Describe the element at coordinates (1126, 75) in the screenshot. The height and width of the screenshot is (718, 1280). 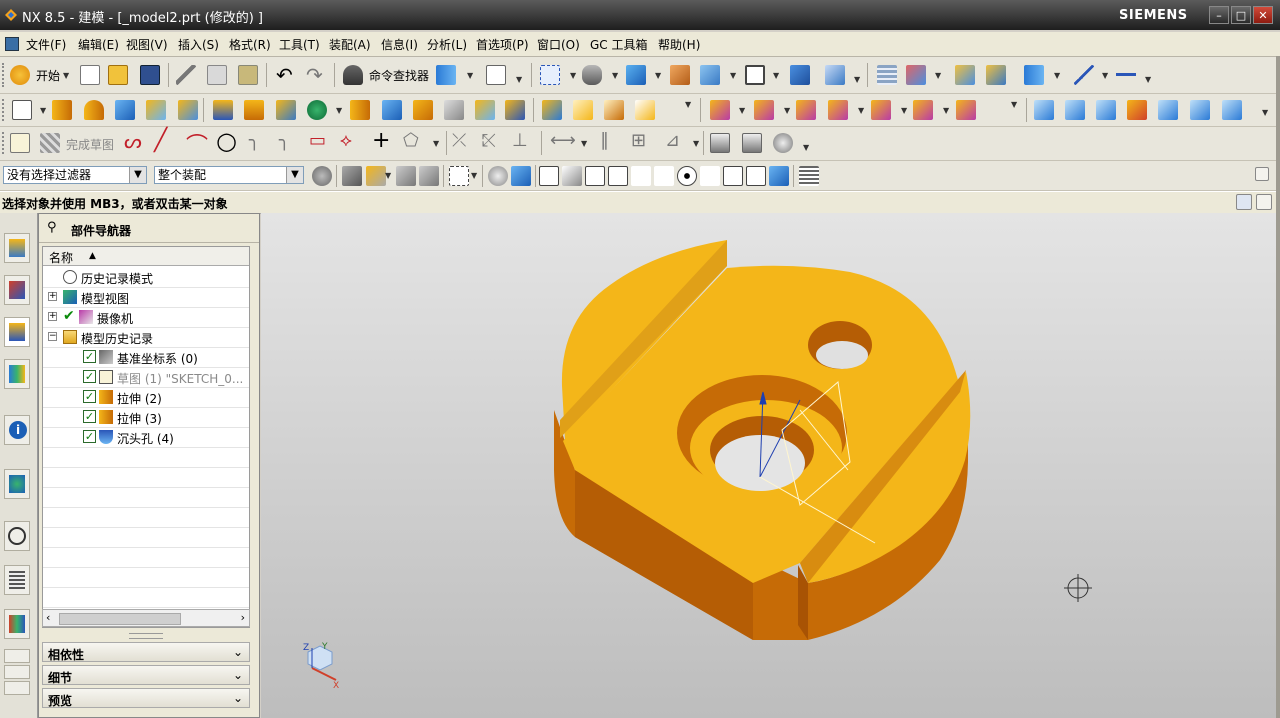
I see `dimension-icon` at that location.